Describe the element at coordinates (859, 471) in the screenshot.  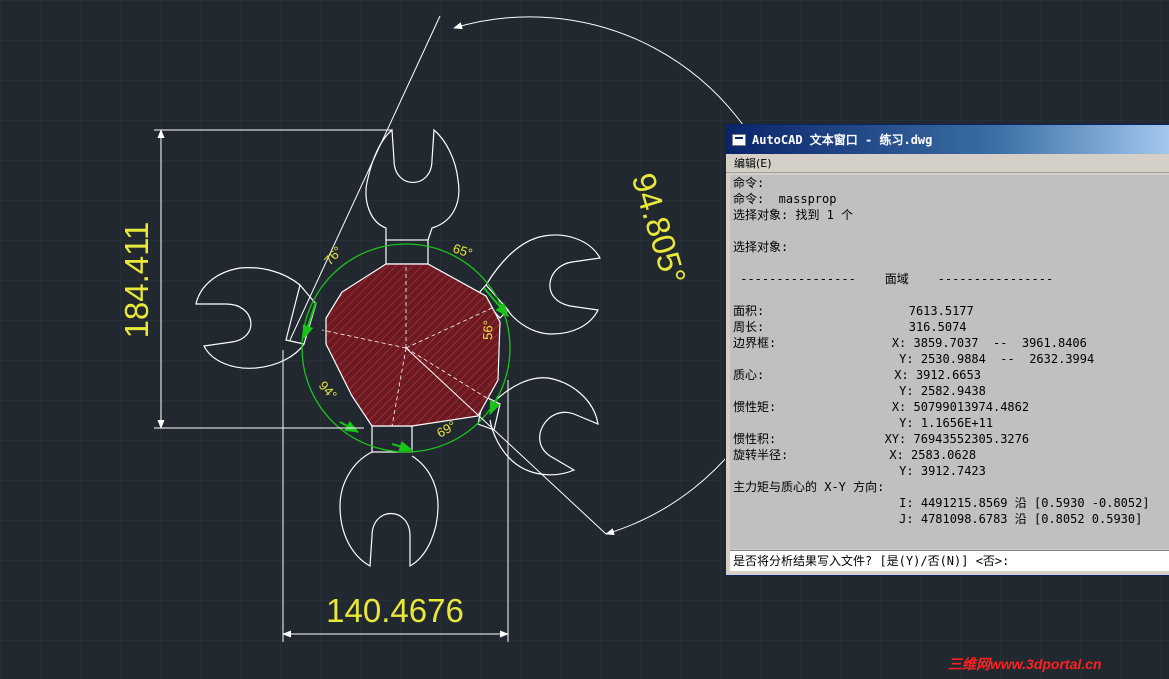
I see `history-line: Y: 3912.7423` at that location.